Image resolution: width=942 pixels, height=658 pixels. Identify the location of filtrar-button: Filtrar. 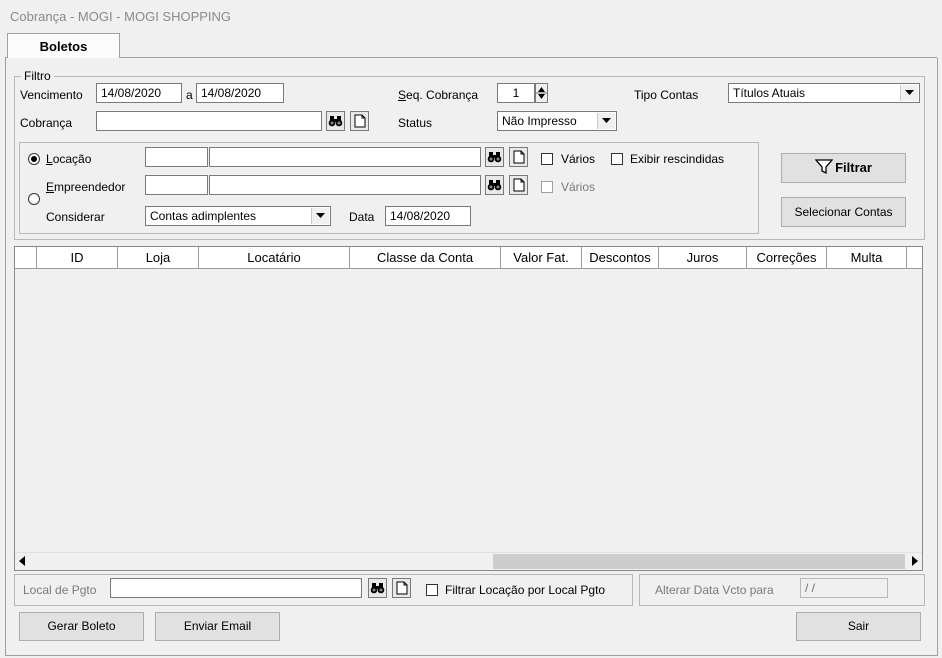
(843, 168).